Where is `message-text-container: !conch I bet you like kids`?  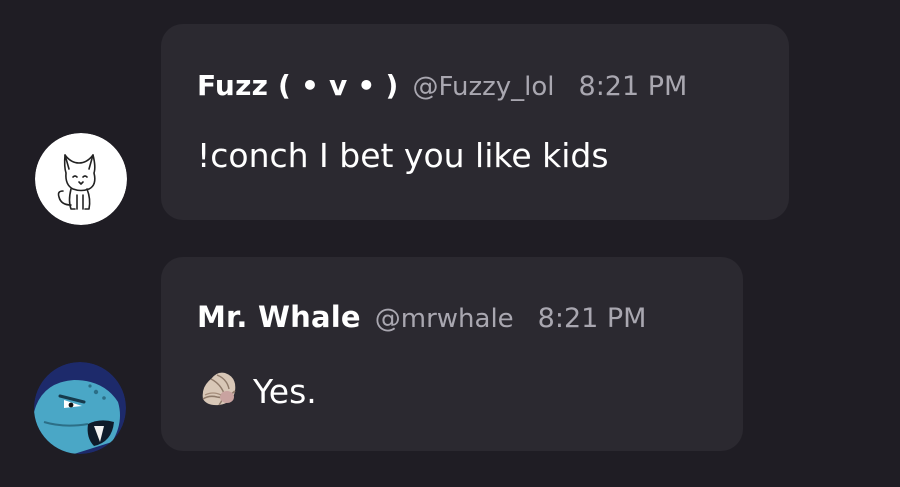 message-text-container: !conch I bet you like kids is located at coordinates (403, 155).